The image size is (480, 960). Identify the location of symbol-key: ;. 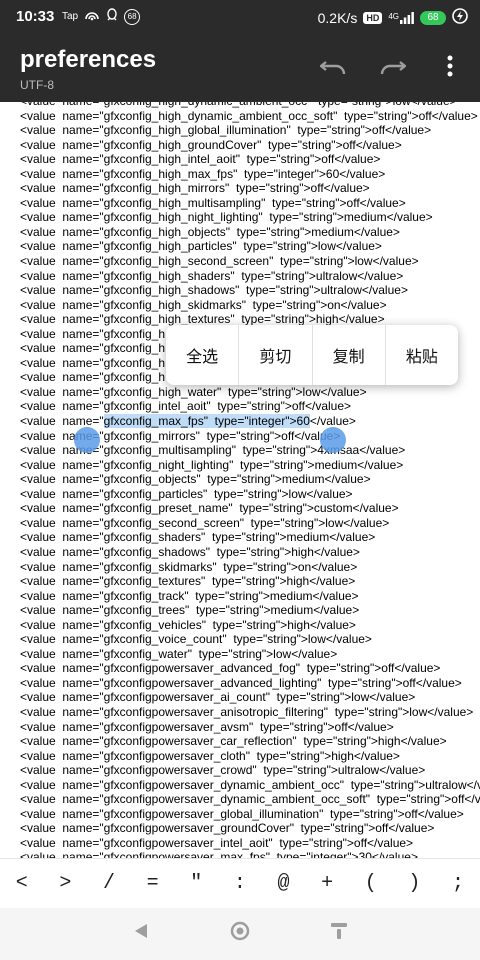
(458, 883).